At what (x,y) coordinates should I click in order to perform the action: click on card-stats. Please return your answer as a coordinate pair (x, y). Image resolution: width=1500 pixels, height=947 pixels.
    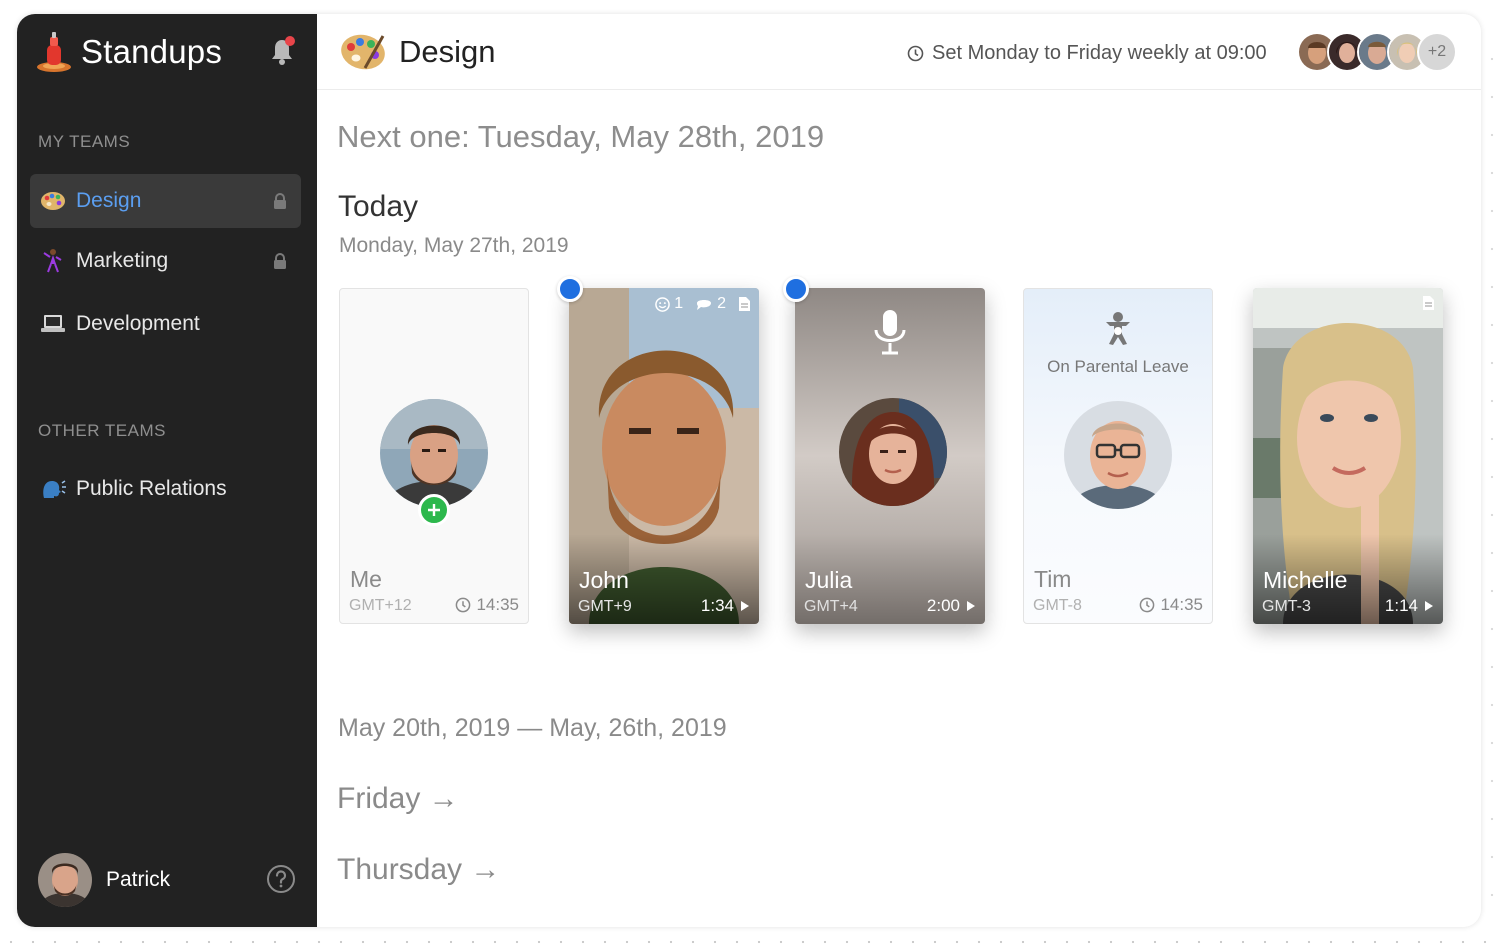
    Looking at the image, I should click on (1428, 303).